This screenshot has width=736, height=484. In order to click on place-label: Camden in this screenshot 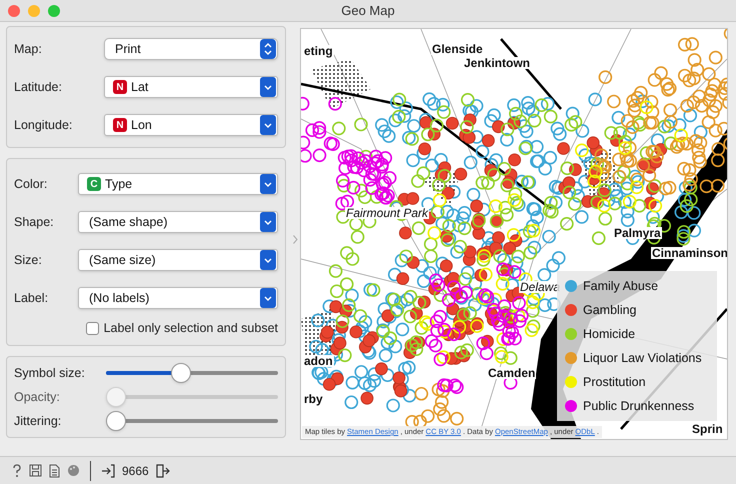, I will do `click(511, 373)`.